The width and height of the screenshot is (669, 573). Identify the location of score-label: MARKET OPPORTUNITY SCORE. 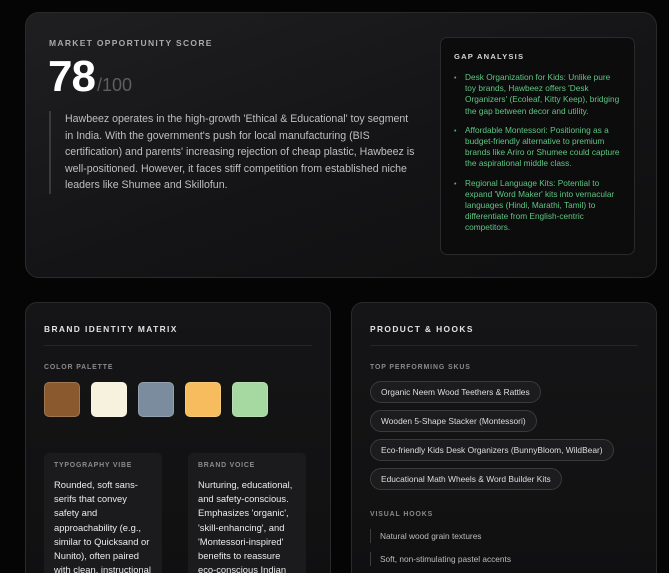
(131, 43).